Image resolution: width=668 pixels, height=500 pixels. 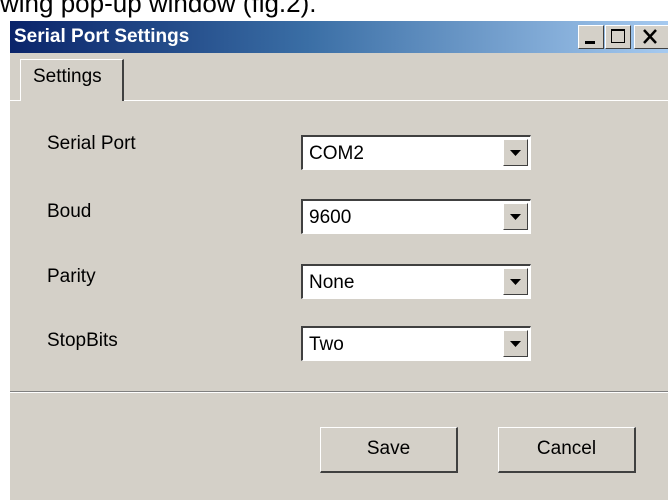 I want to click on maximize-button, so click(x=618, y=37).